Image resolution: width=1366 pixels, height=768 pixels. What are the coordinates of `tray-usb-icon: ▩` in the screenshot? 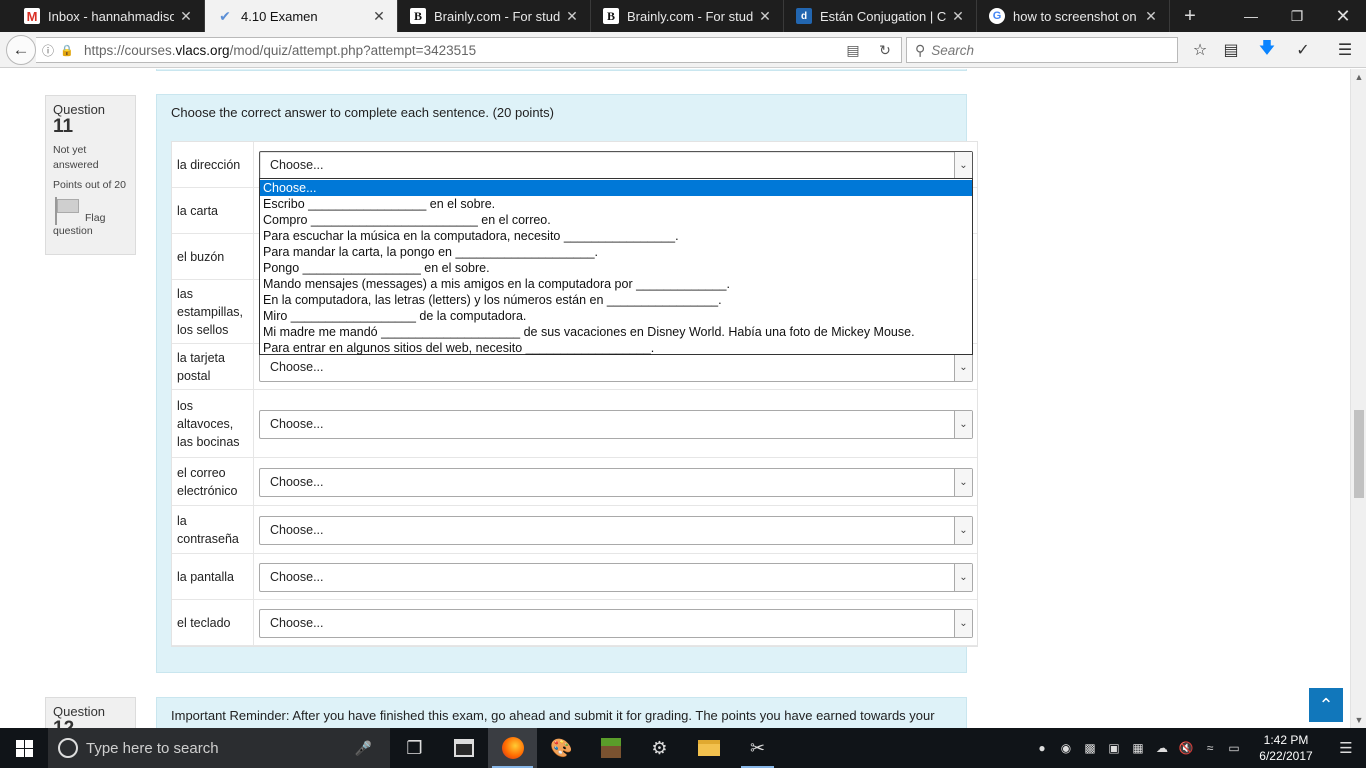 It's located at (1090, 748).